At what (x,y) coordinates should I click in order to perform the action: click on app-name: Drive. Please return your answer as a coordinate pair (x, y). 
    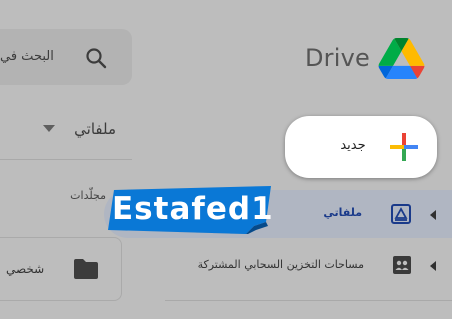
    Looking at the image, I should click on (337, 58).